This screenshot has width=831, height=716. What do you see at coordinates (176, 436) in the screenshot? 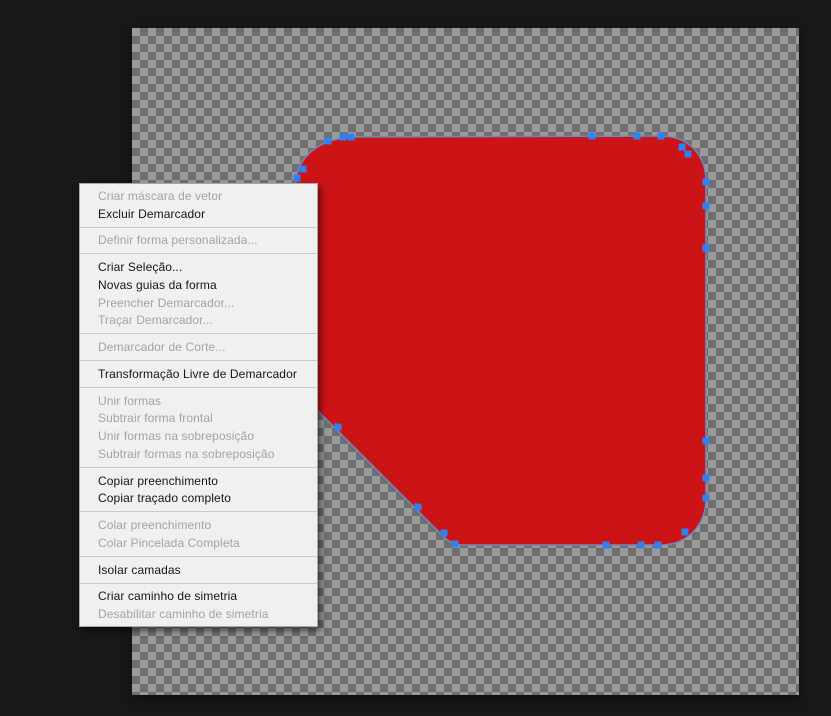
I see `context-menu-item: Unir formas na sobreposição` at bounding box center [176, 436].